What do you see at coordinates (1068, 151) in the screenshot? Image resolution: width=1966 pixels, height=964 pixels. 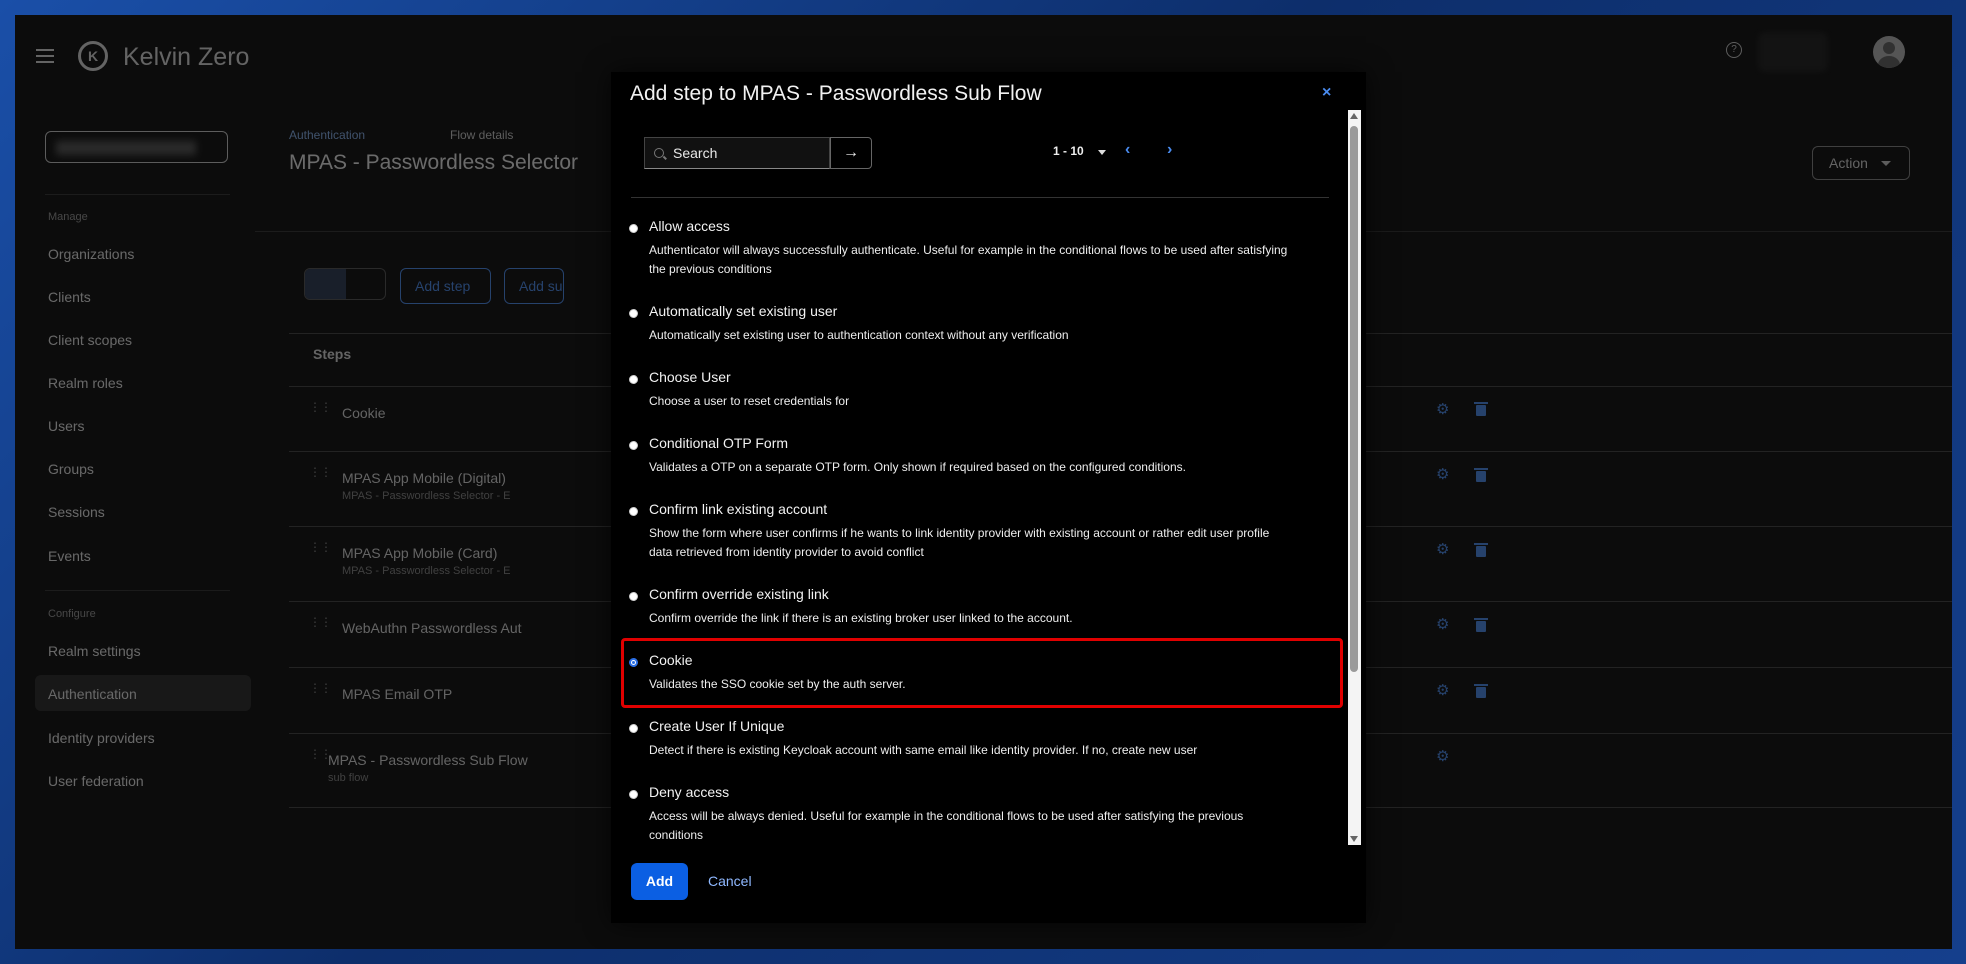 I see `pagination-range: 1 - 10` at bounding box center [1068, 151].